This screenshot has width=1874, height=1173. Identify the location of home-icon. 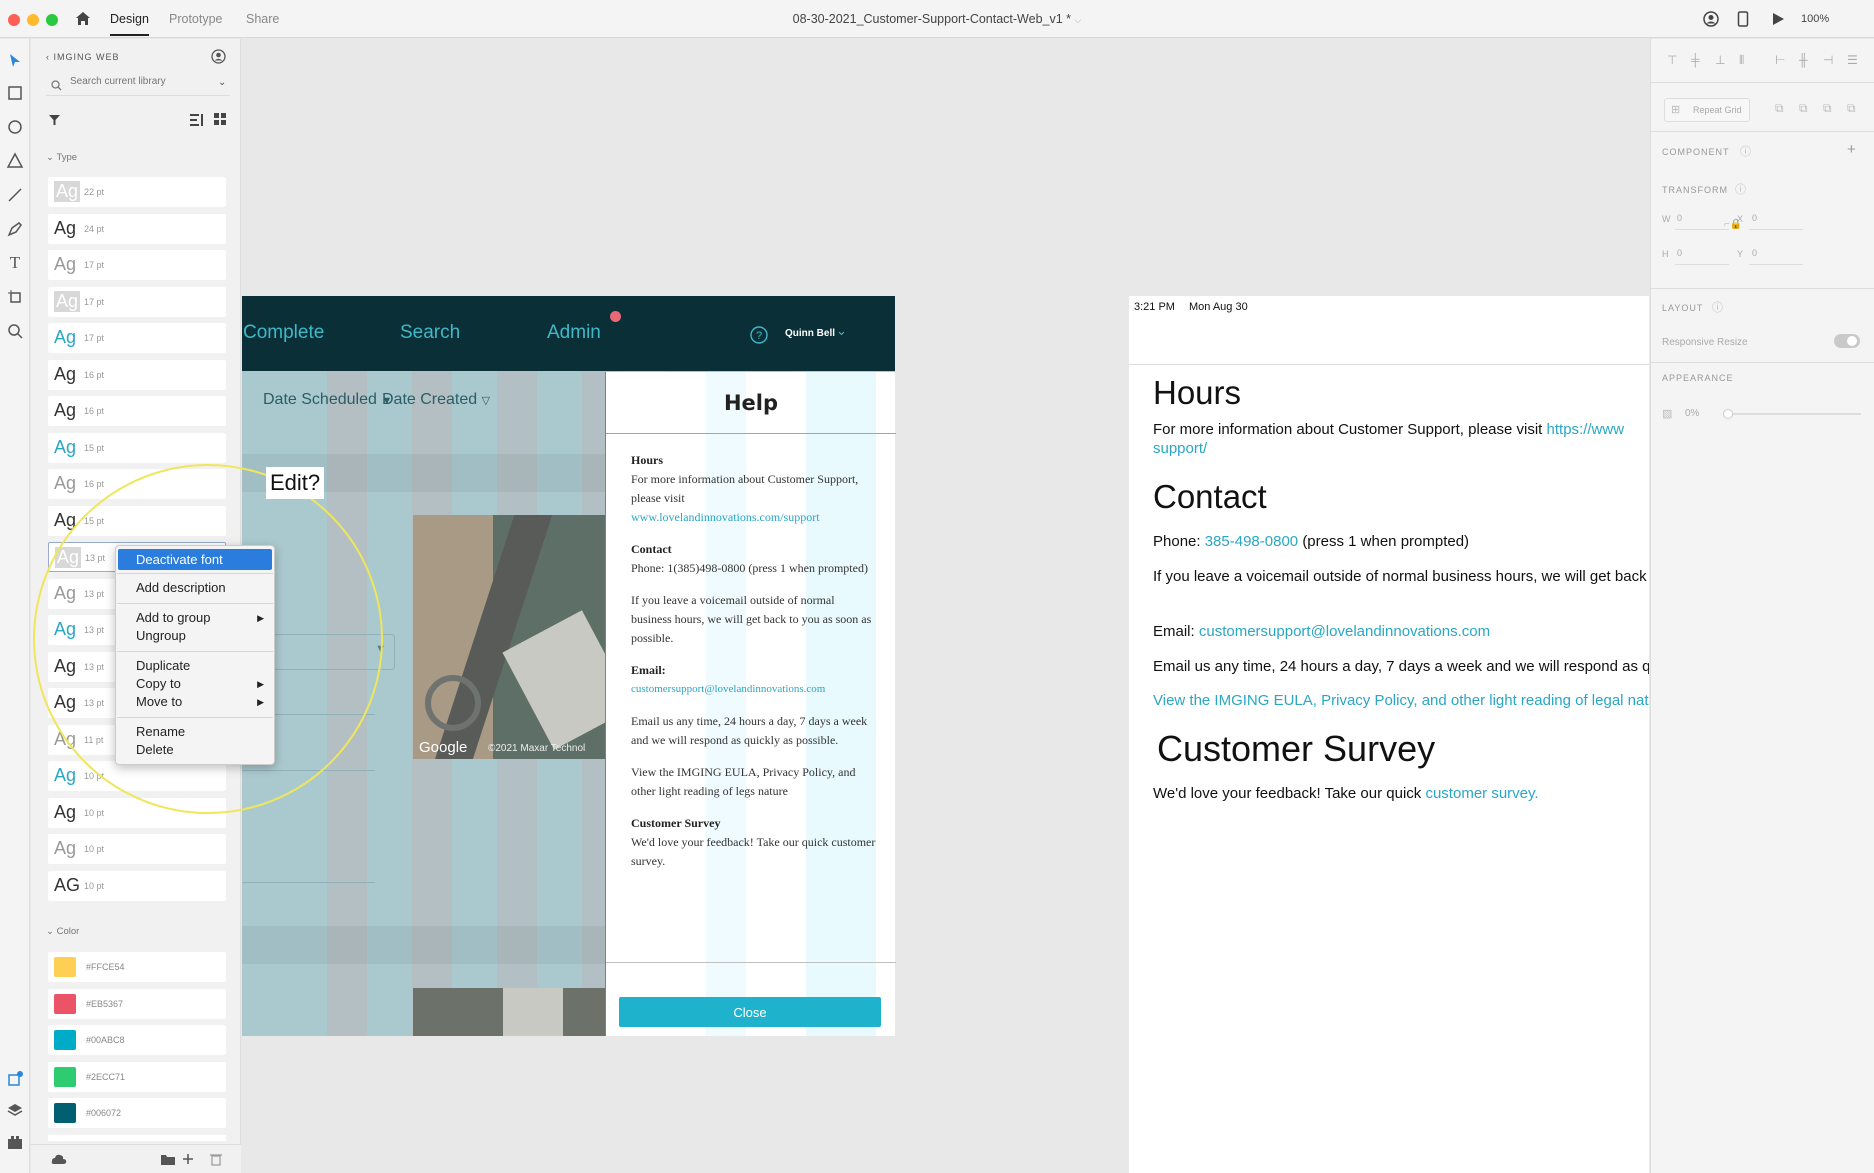
(83, 18).